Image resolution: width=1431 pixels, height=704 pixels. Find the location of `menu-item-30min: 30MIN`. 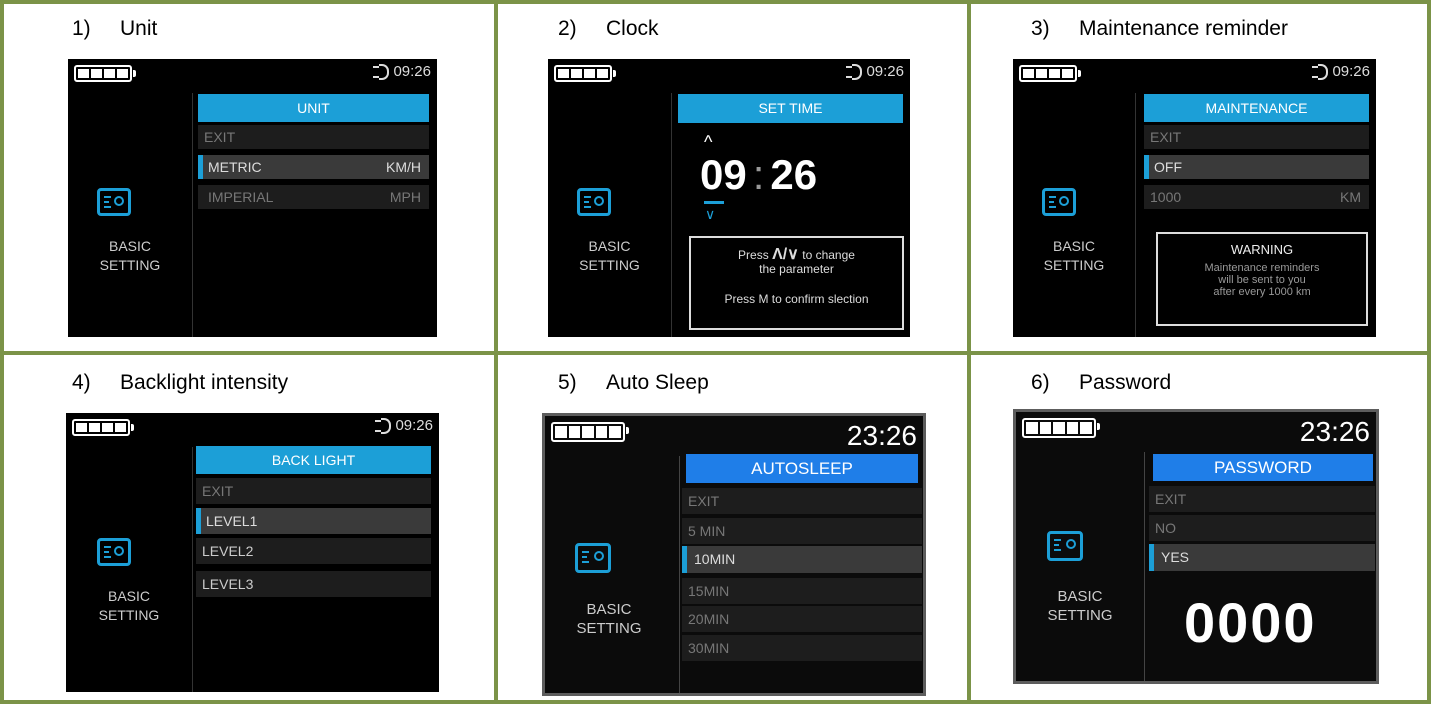

menu-item-30min: 30MIN is located at coordinates (802, 648).